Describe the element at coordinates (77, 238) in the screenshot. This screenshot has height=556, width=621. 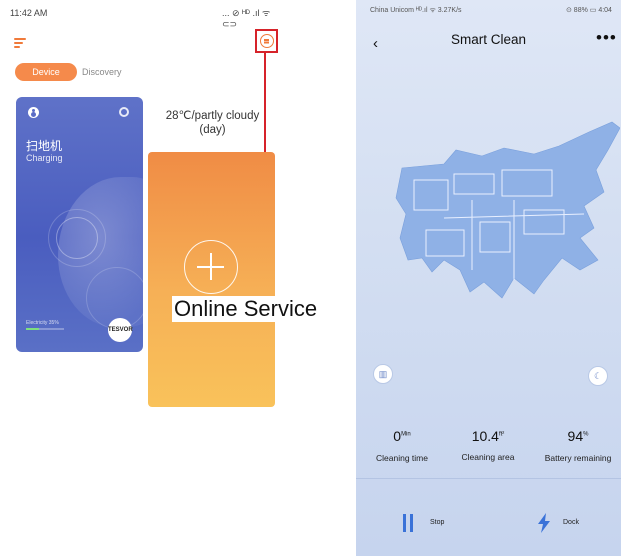
I see `decor-ring` at that location.